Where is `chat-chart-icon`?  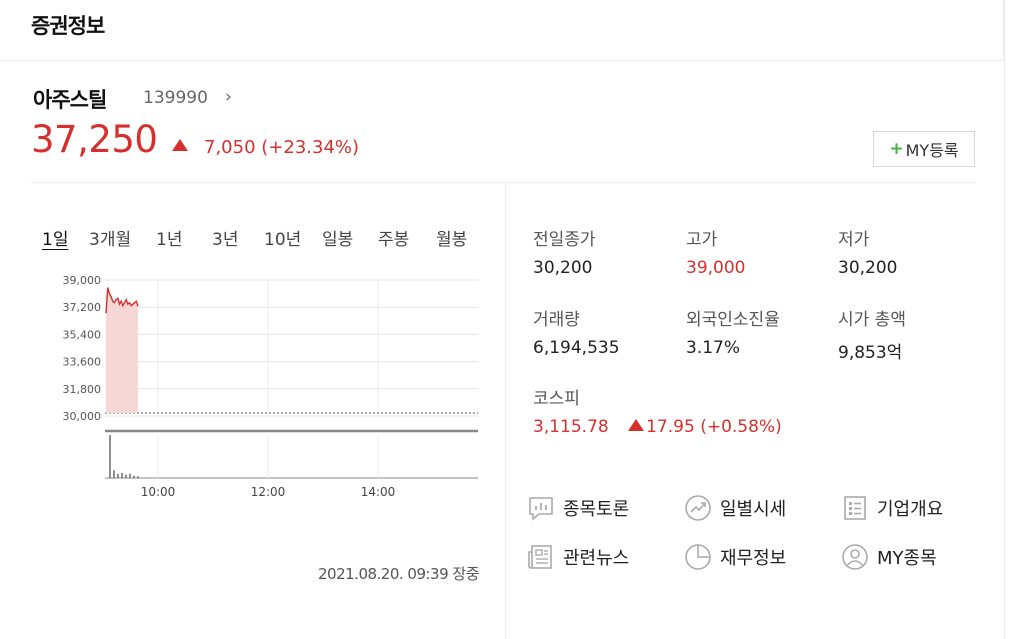 chat-chart-icon is located at coordinates (541, 509).